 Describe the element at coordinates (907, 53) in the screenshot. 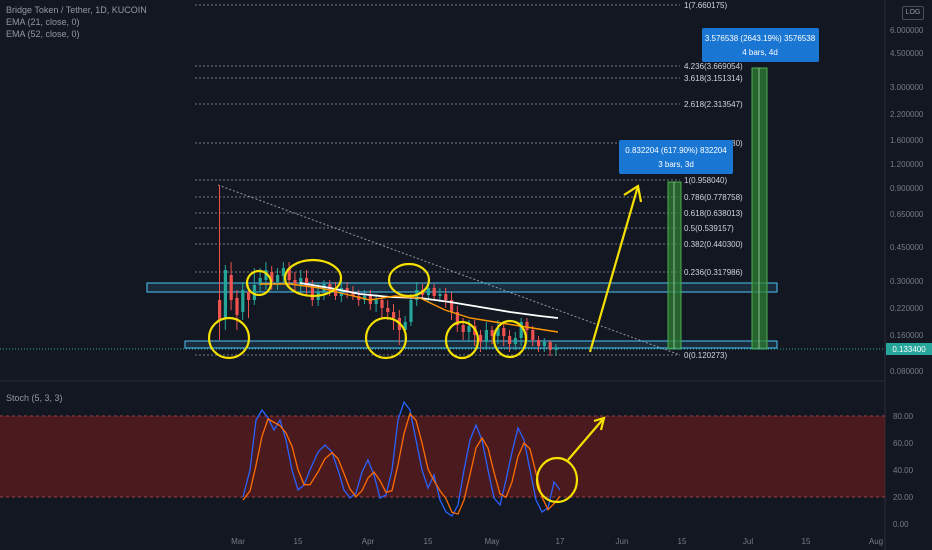

I see `price-axis-label: 4.500000` at that location.